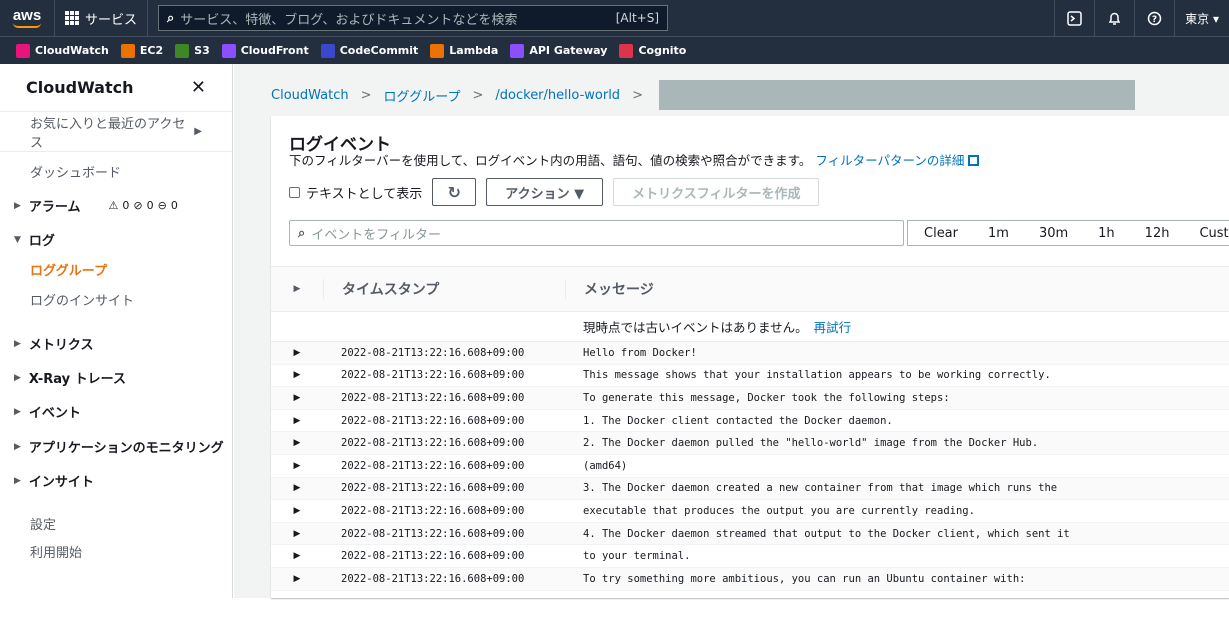 Image resolution: width=1229 pixels, height=626 pixels. I want to click on refresh-button: ↻, so click(454, 192).